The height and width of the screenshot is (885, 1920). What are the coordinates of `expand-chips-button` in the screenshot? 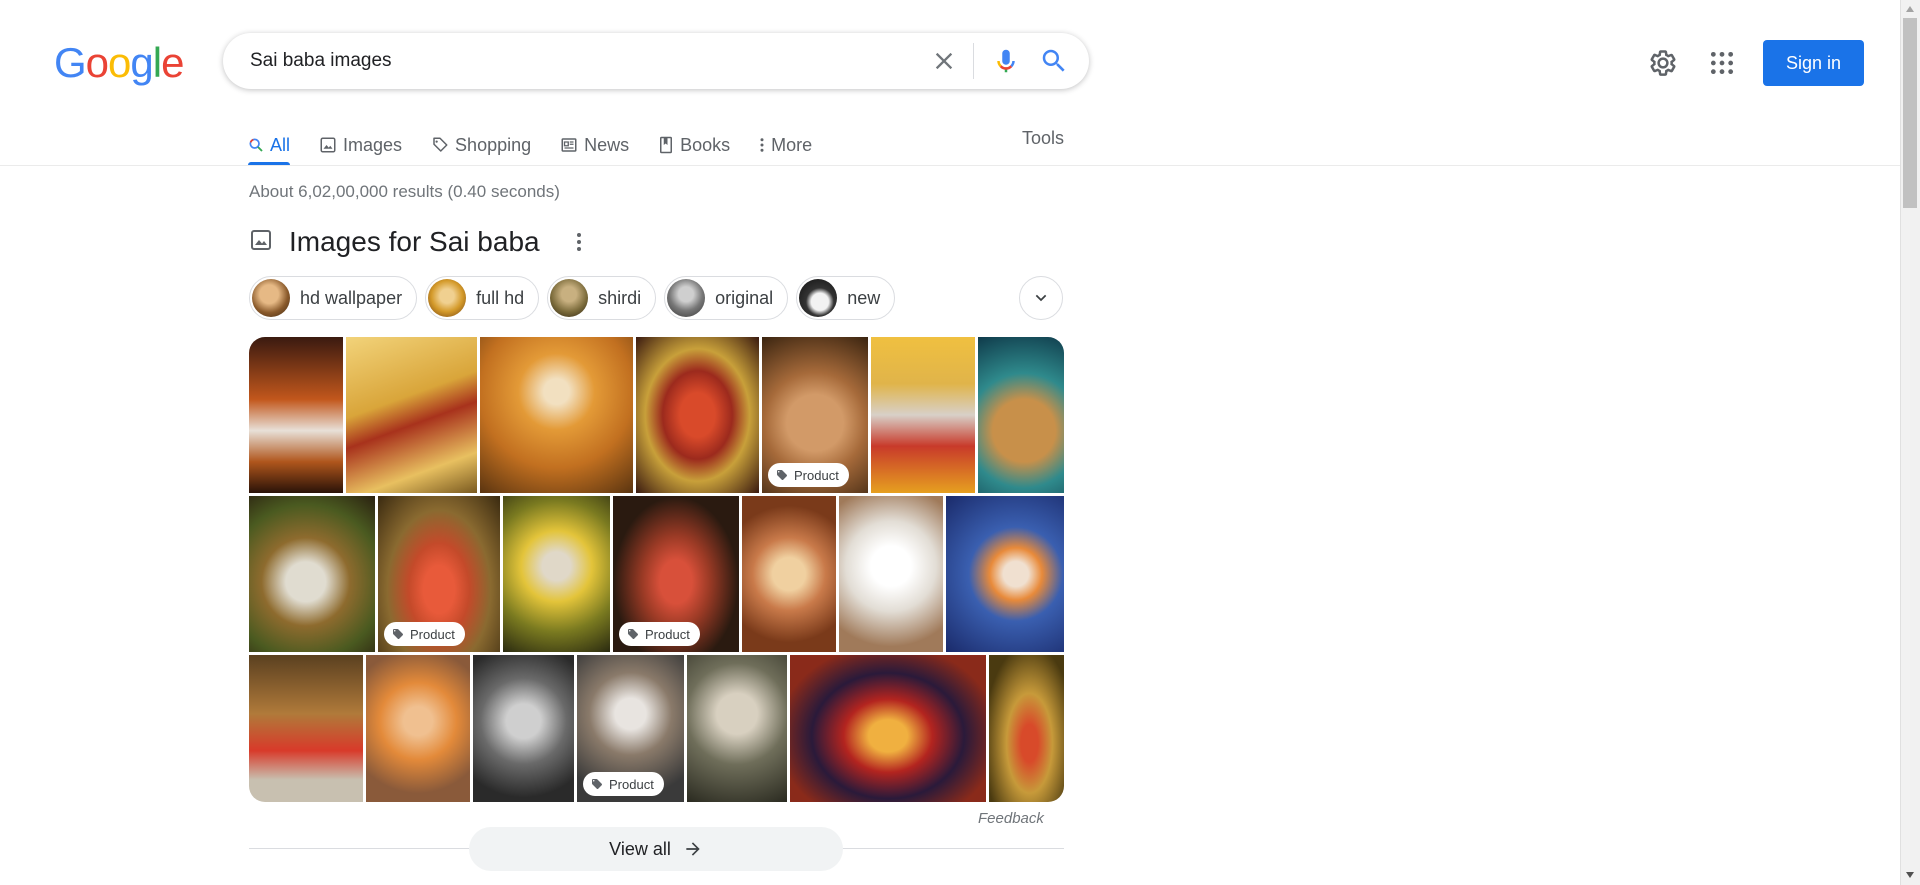 It's located at (1041, 298).